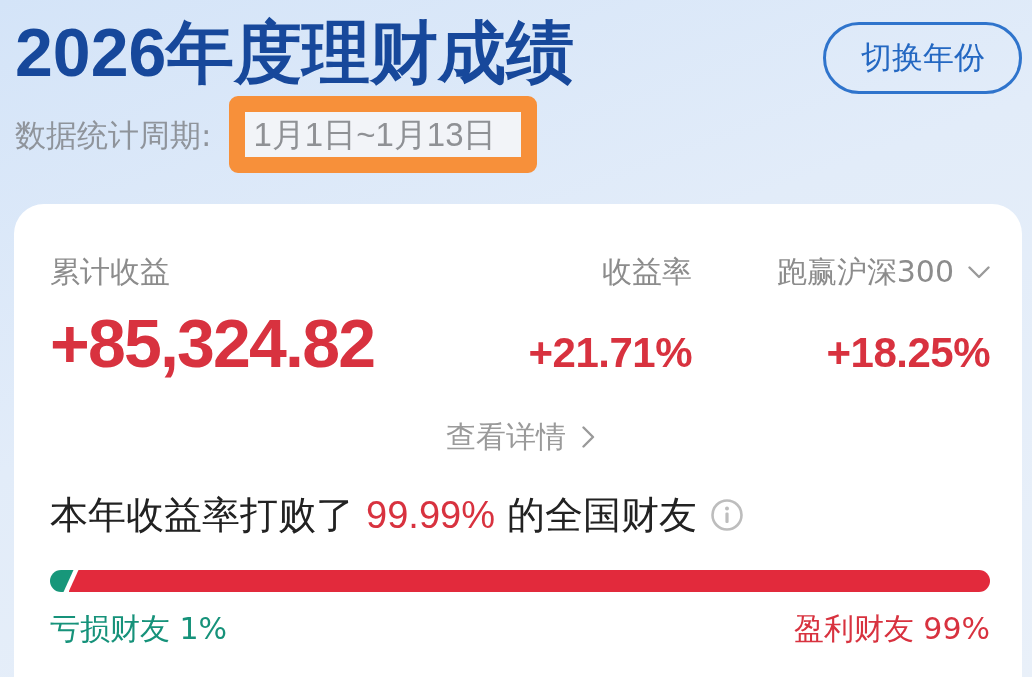  What do you see at coordinates (139, 629) in the screenshot?
I see `loss-share-label: 亏损财友 1%` at bounding box center [139, 629].